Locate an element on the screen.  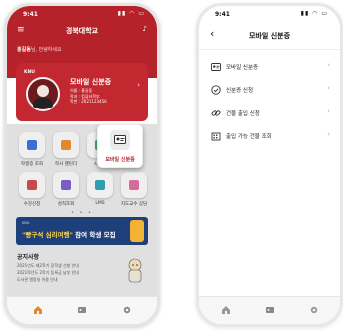
advisor-icon is located at coordinates (134, 185).